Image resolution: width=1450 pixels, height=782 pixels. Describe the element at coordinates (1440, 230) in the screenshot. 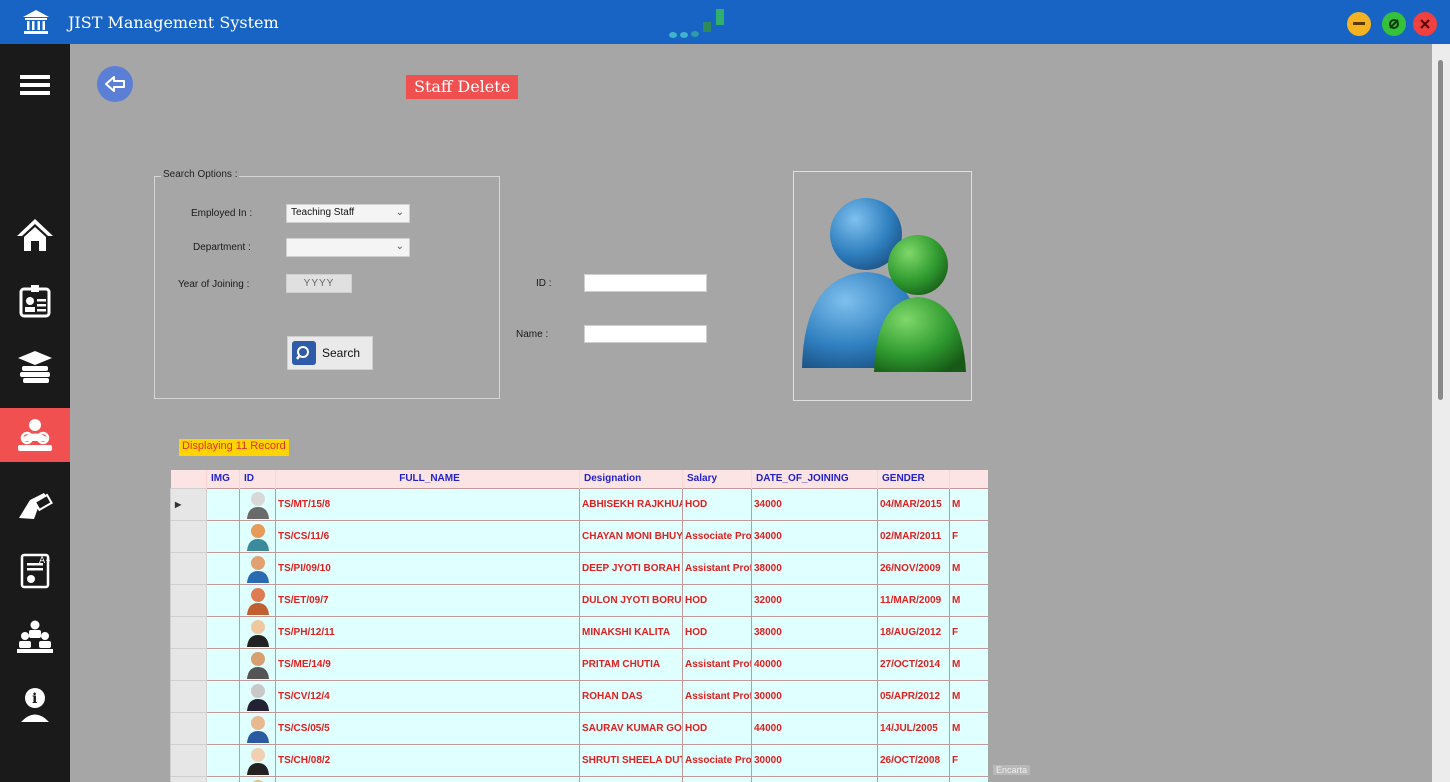

I see `scrollbar-thumb` at that location.